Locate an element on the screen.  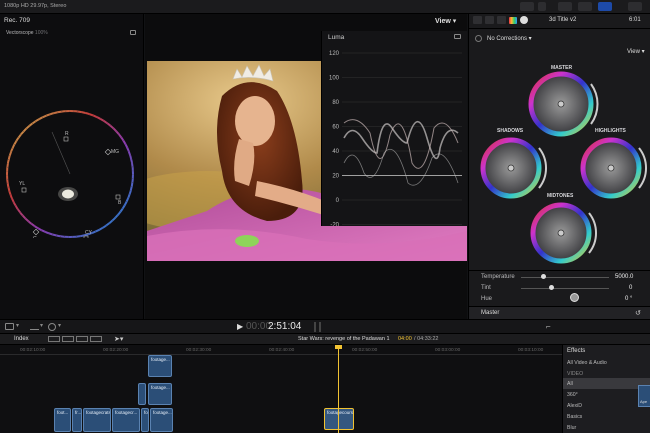
effects-category: All is located at coordinates (606, 383).